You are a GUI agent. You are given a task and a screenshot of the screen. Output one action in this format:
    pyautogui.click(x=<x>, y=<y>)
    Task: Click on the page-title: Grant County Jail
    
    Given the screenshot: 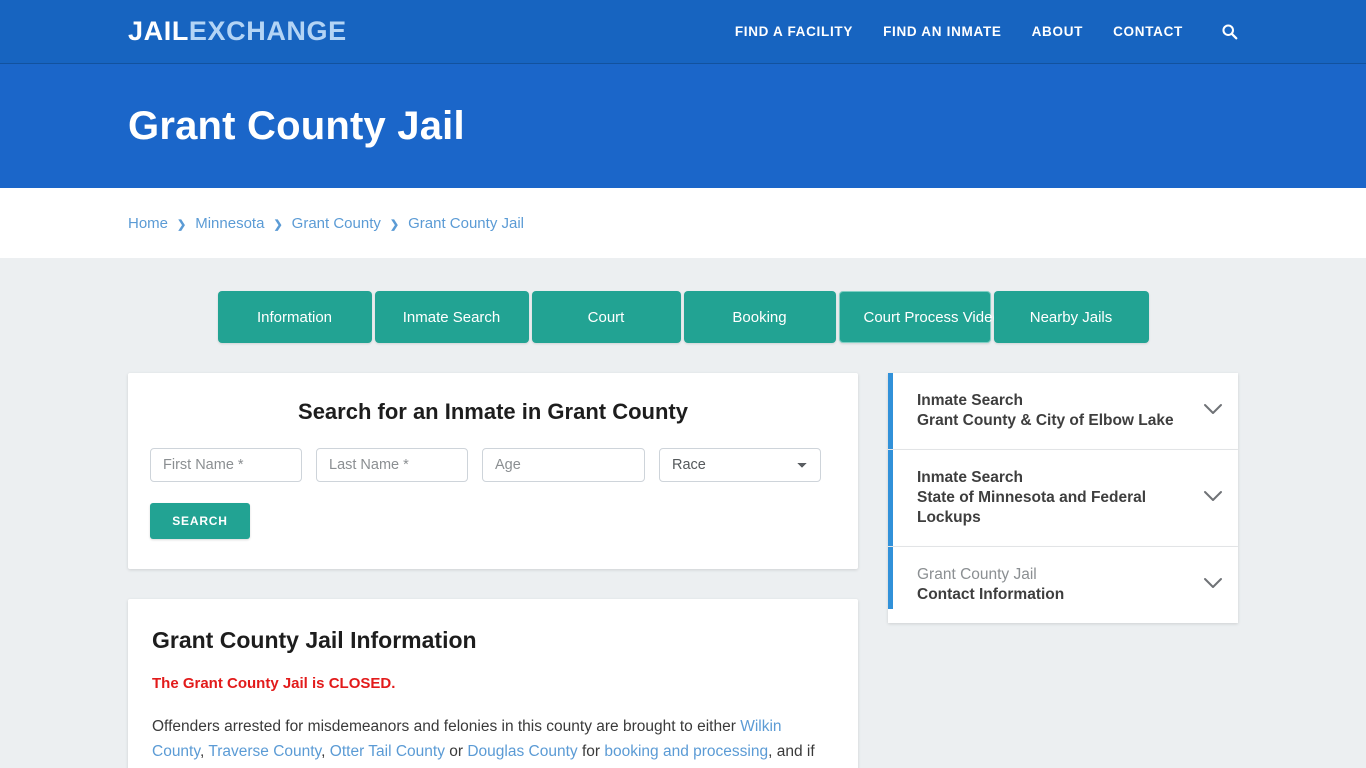 What is the action you would take?
    pyautogui.click(x=296, y=125)
    